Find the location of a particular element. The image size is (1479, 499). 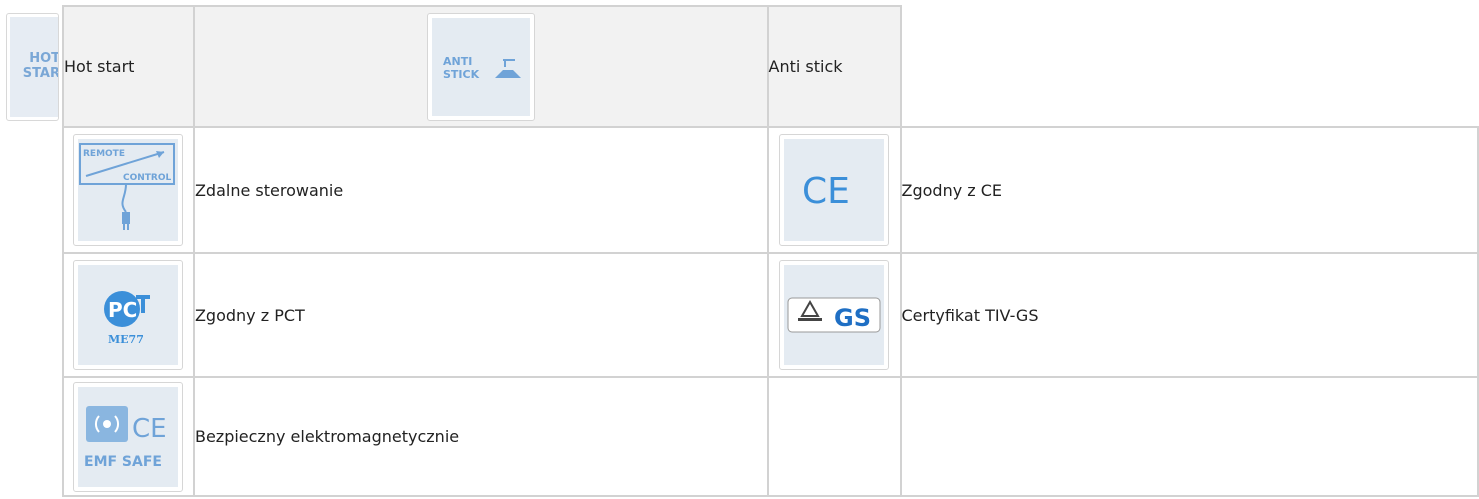

pct-icon-text: PC is located at coordinates (122, 310).